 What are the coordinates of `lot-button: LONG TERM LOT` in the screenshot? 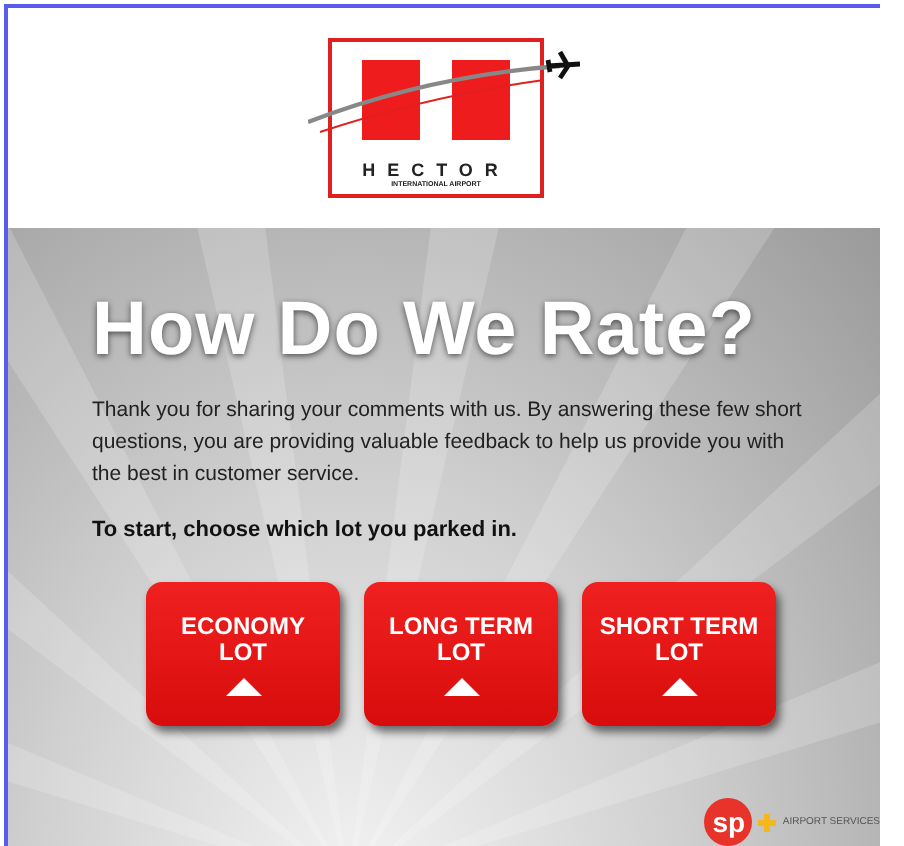 It's located at (461, 654).